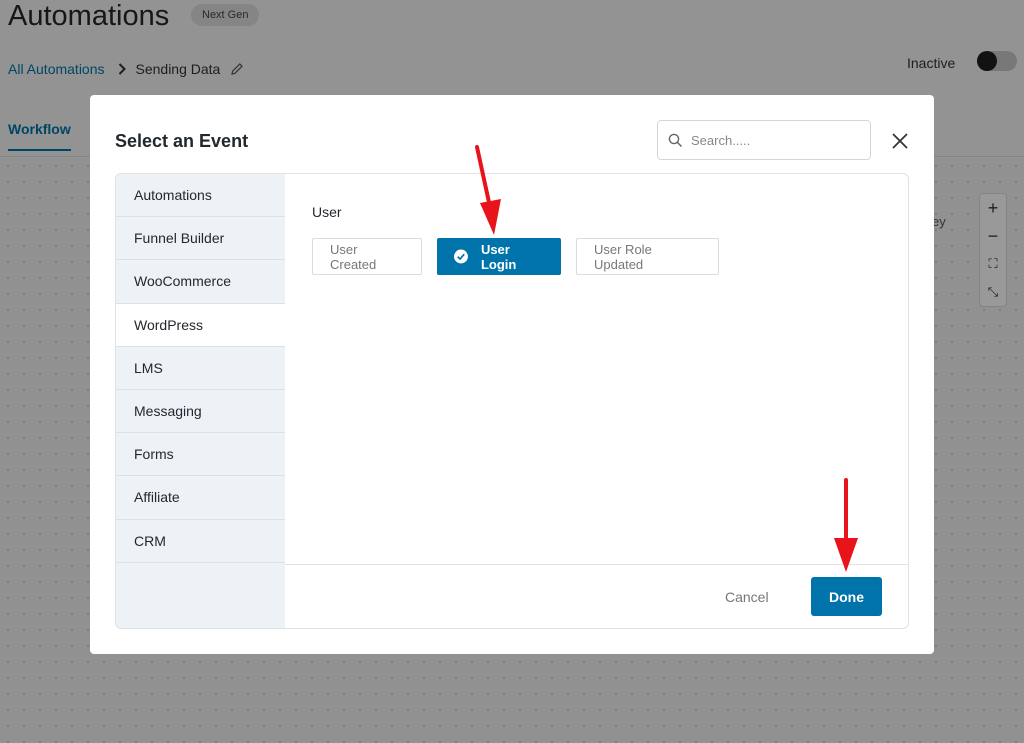 The image size is (1024, 743). I want to click on modal-footer: Cancel Done, so click(596, 596).